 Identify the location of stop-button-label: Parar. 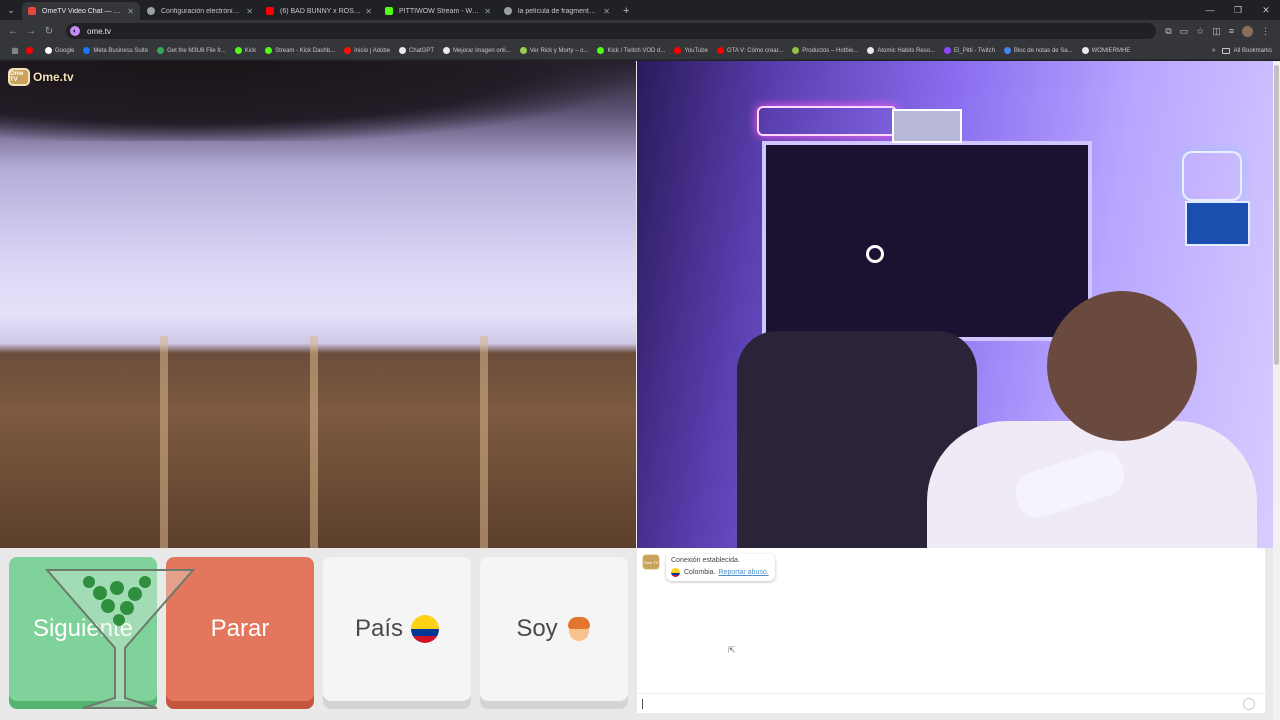
(240, 628).